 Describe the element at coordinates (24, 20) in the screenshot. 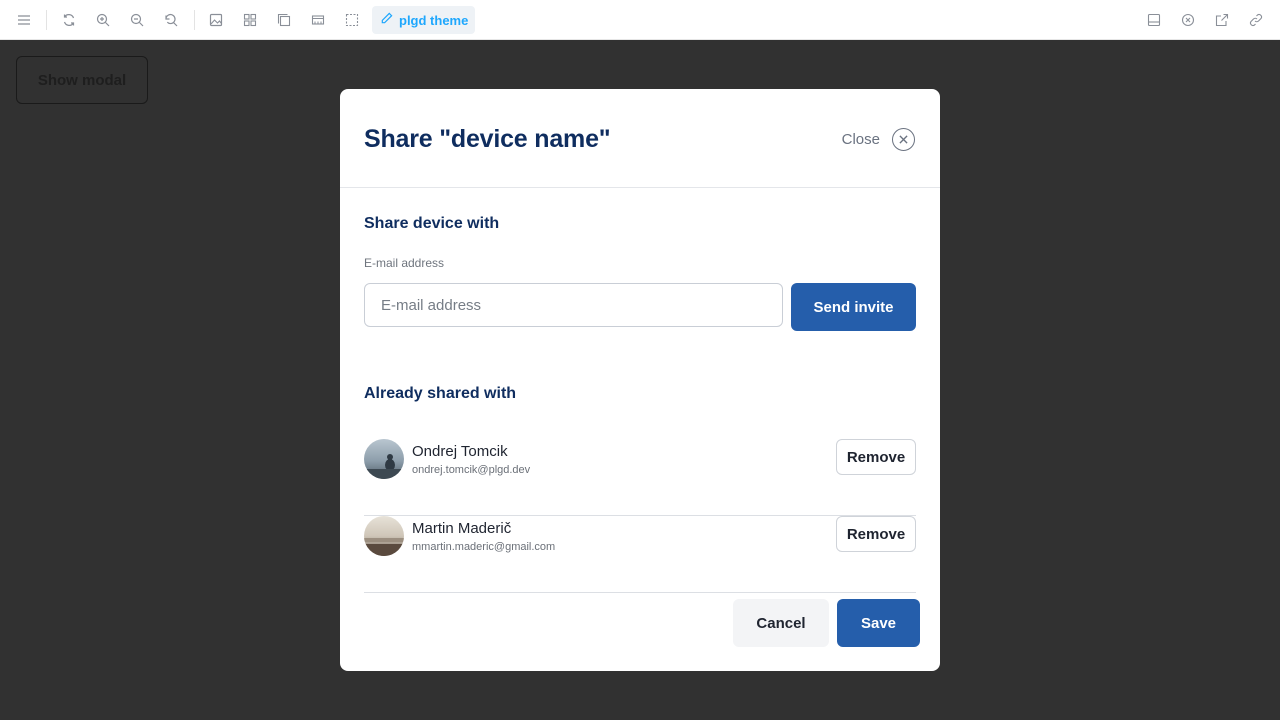

I see `menu-icon` at that location.